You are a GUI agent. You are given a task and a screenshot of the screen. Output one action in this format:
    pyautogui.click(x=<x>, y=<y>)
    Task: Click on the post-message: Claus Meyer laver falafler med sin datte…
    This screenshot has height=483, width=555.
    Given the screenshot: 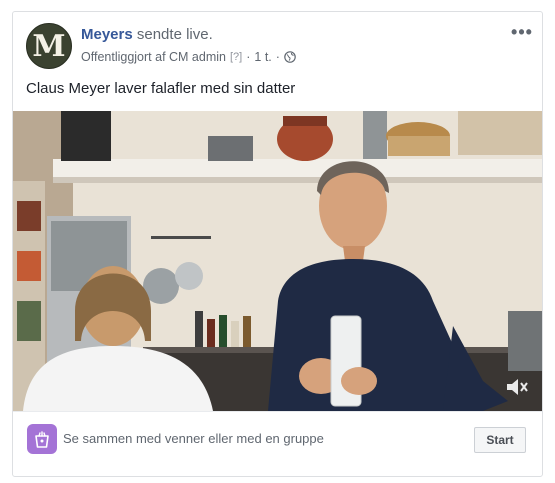 What is the action you would take?
    pyautogui.click(x=161, y=88)
    